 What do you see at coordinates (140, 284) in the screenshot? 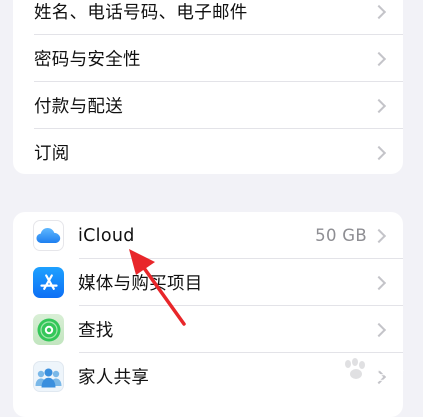
I see `row-label: 媒体与购买项目` at bounding box center [140, 284].